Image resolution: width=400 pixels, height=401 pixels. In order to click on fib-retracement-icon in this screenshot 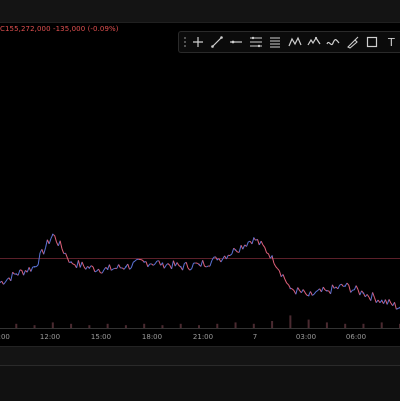, I will do `click(274, 42)`.